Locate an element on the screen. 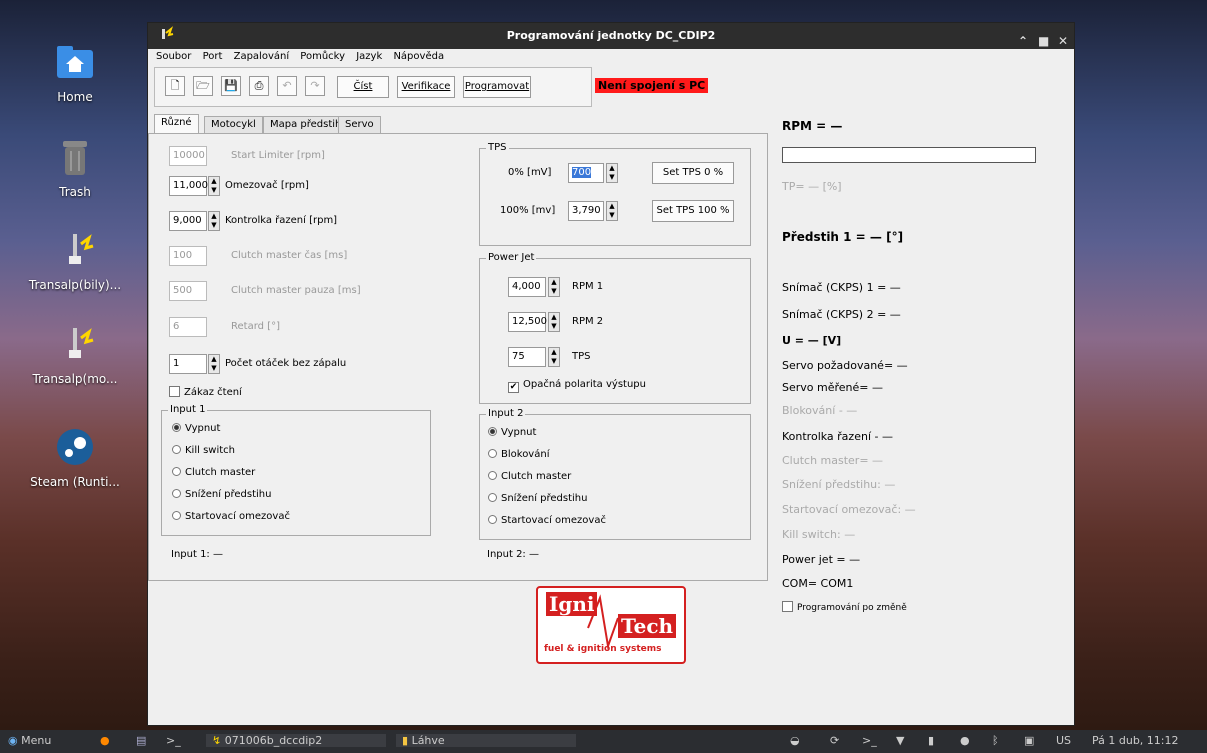 The image size is (1207, 753). rpm-readout: RPM = — is located at coordinates (812, 126).